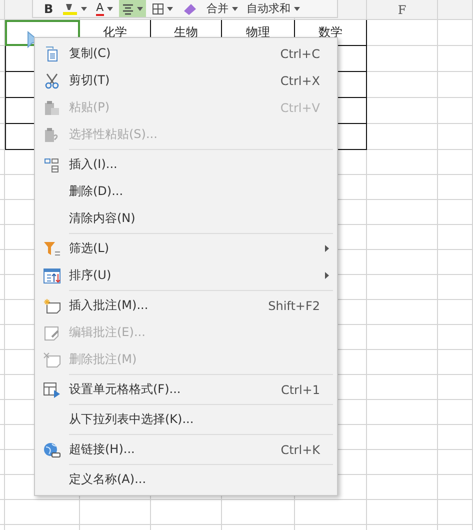 The width and height of the screenshot is (473, 530). I want to click on font-color-button: A, so click(104, 8).